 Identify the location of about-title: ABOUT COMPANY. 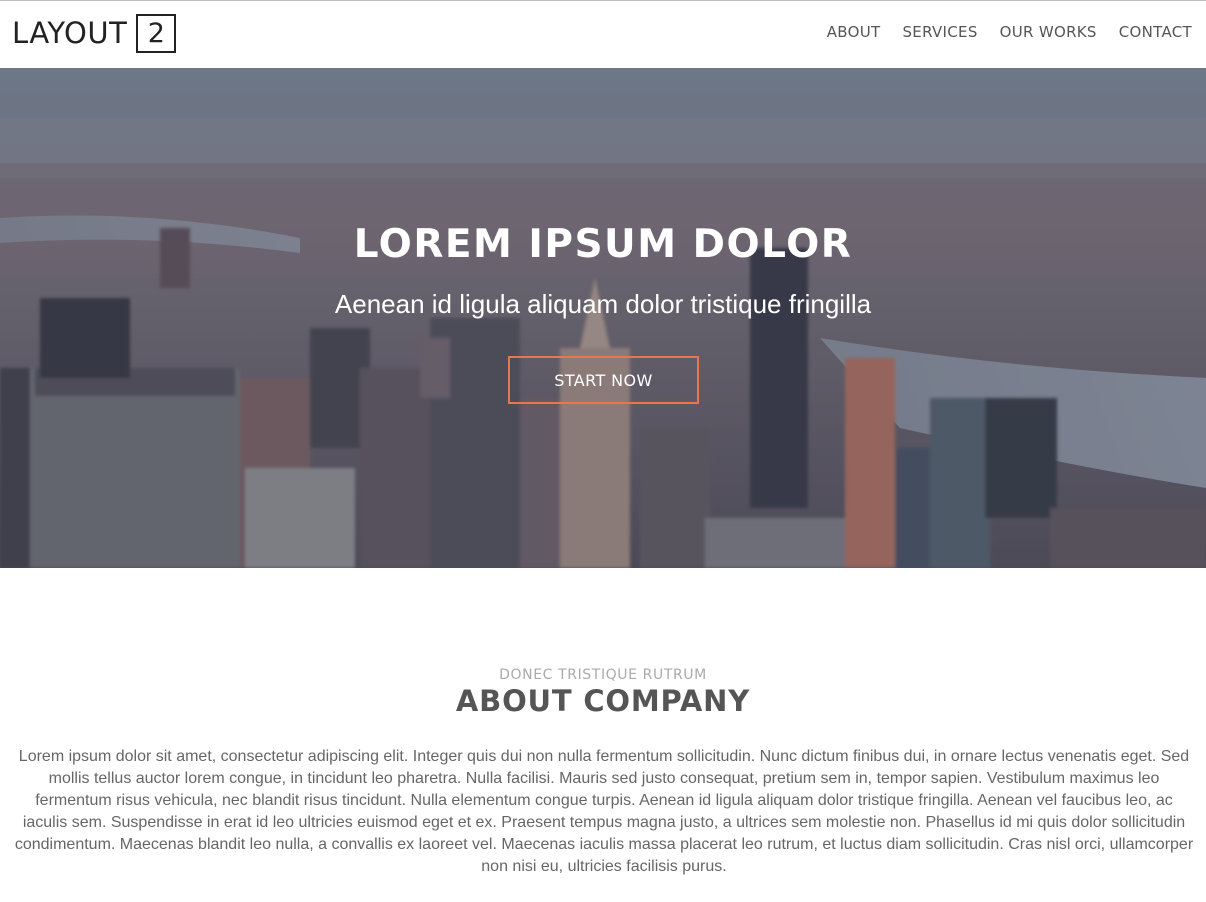
(603, 701).